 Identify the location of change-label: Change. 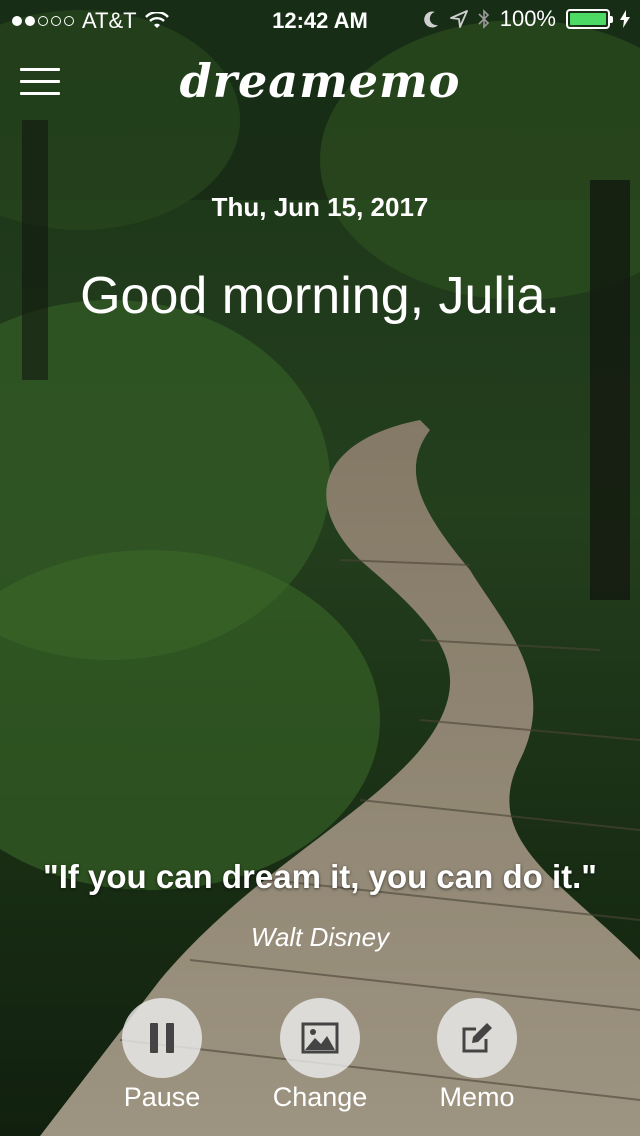
(320, 1097).